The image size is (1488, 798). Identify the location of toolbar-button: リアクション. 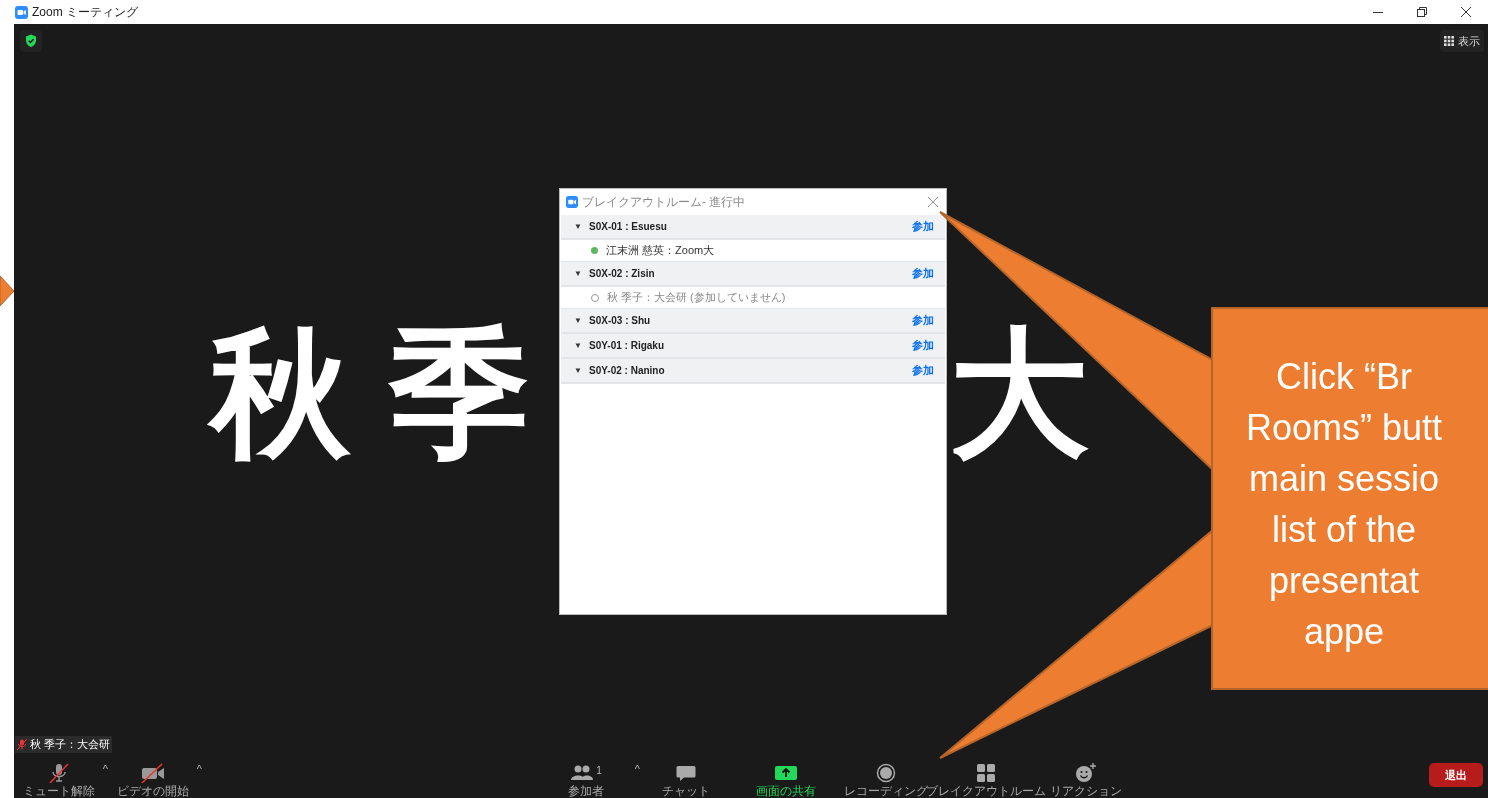
(1086, 777).